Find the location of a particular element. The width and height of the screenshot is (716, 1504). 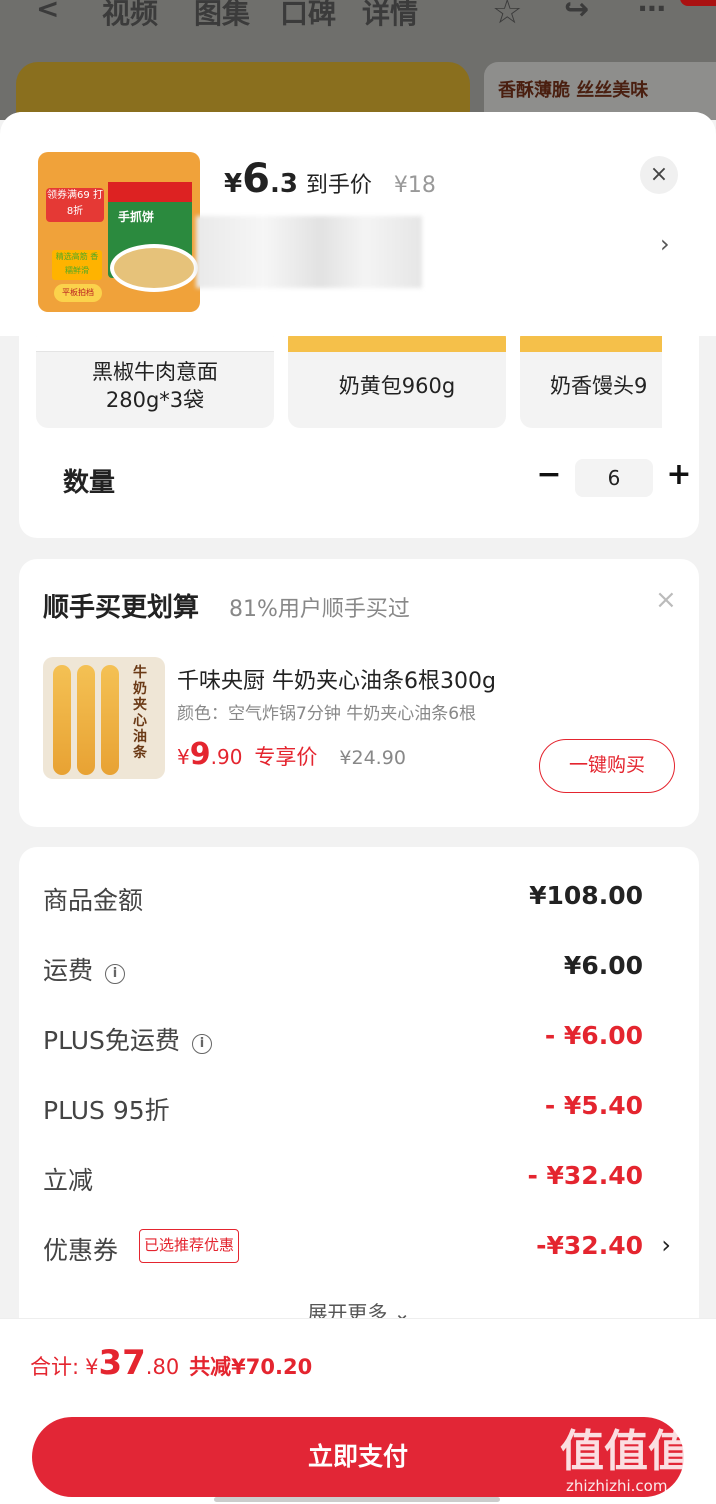

spec-option-label: 奶香馒头9 is located at coordinates (599, 386).